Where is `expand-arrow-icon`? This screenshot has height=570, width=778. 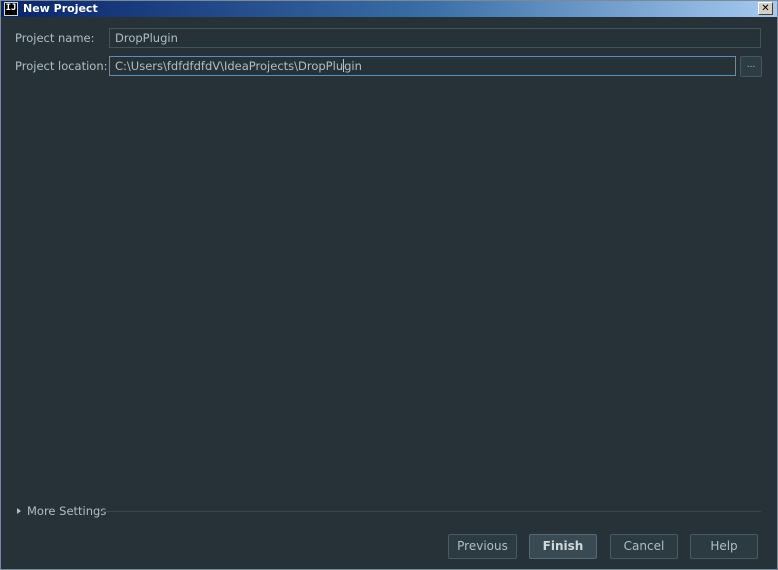 expand-arrow-icon is located at coordinates (19, 511).